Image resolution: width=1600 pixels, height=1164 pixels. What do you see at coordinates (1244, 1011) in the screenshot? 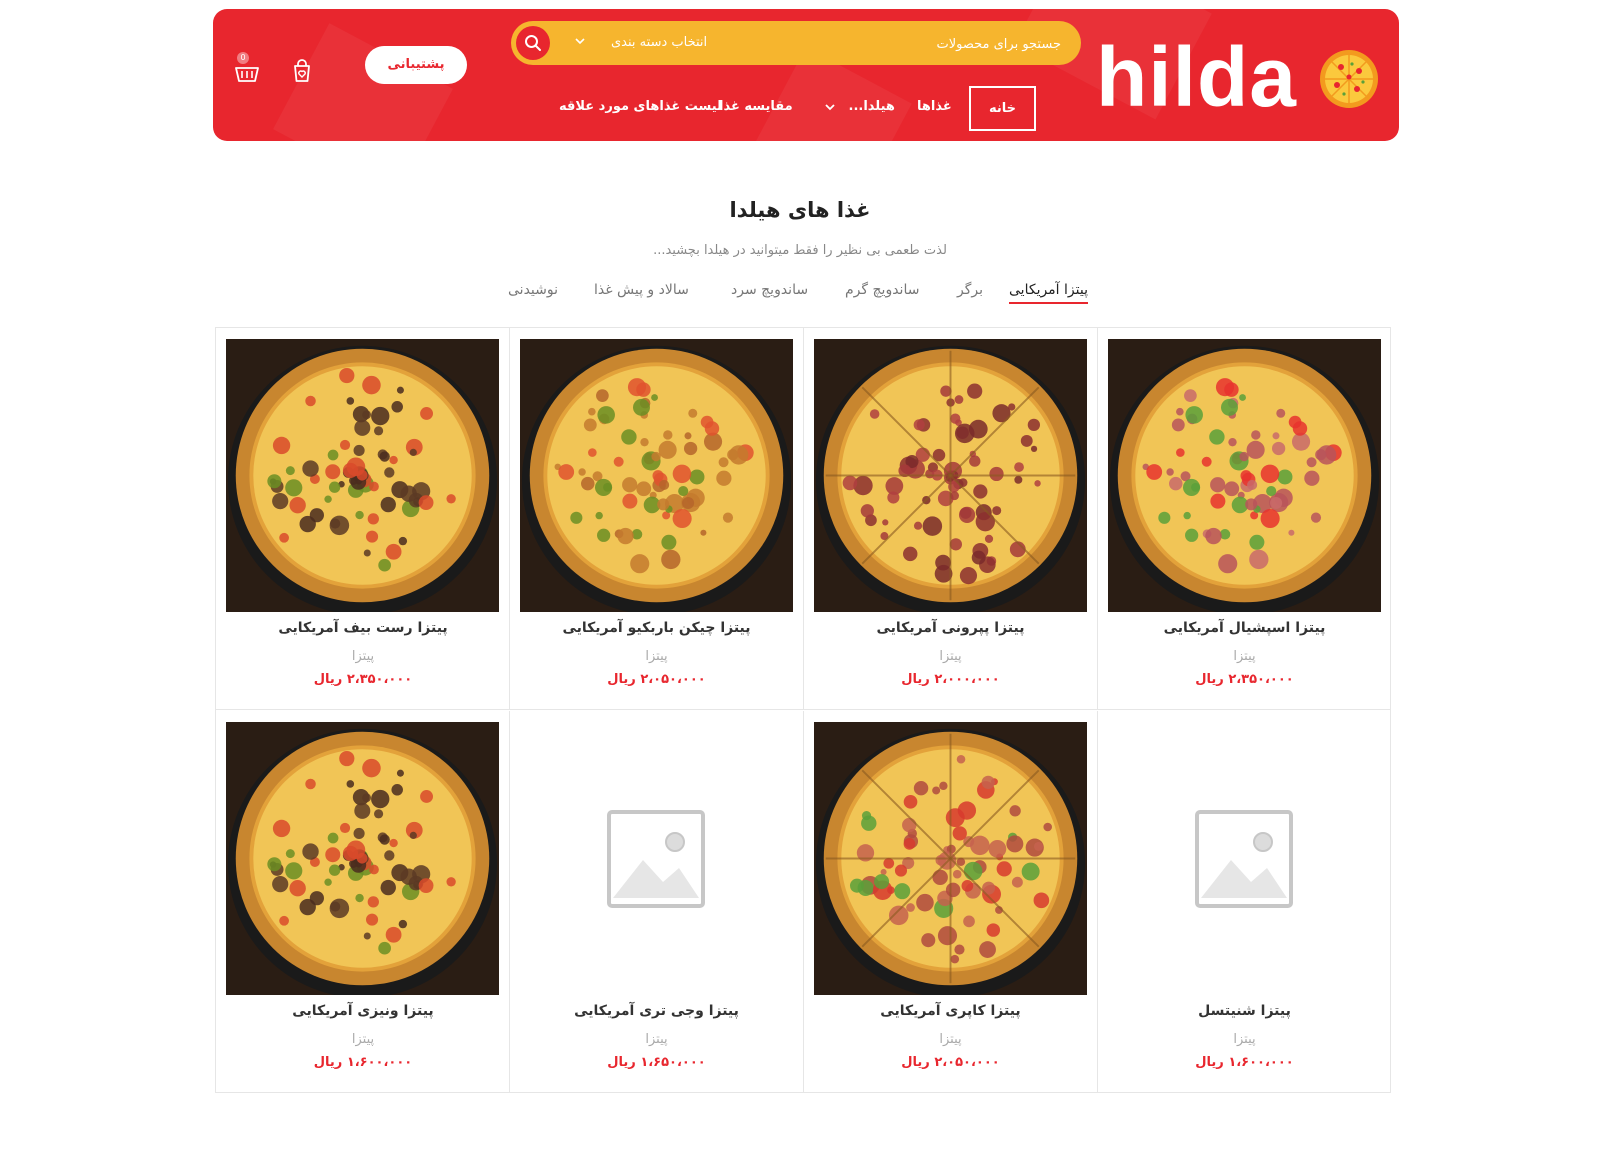
I see `product-title: پیتزا شنیتسل` at bounding box center [1244, 1011].